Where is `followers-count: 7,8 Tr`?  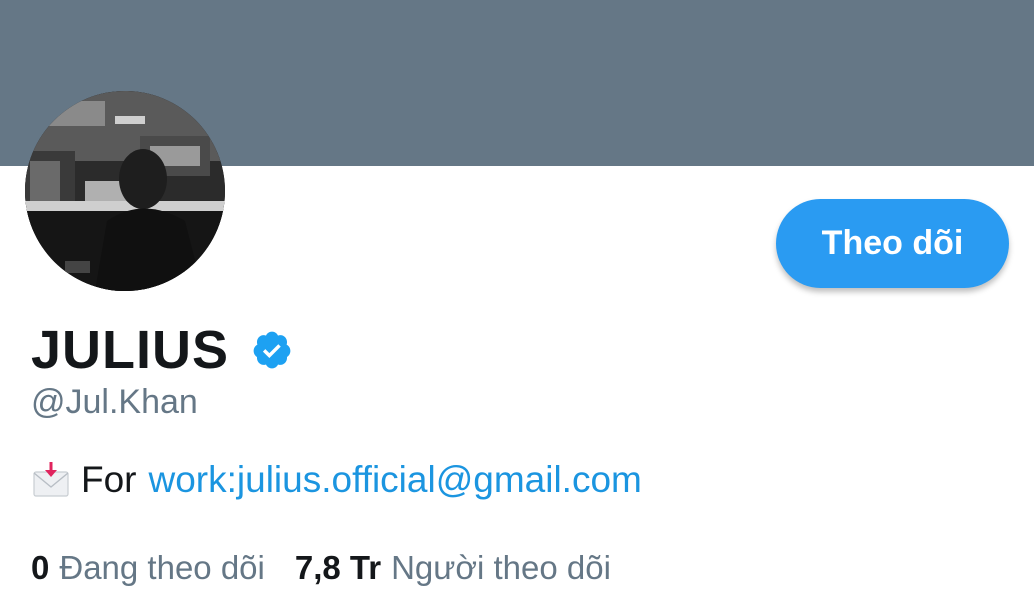
followers-count: 7,8 Tr is located at coordinates (338, 567).